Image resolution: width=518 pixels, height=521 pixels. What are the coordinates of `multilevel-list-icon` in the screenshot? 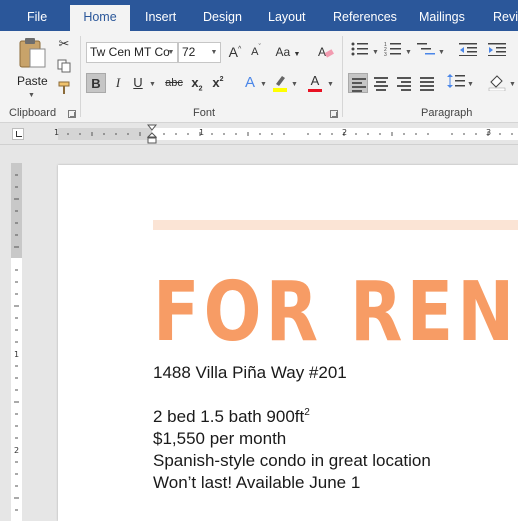 It's located at (426, 52).